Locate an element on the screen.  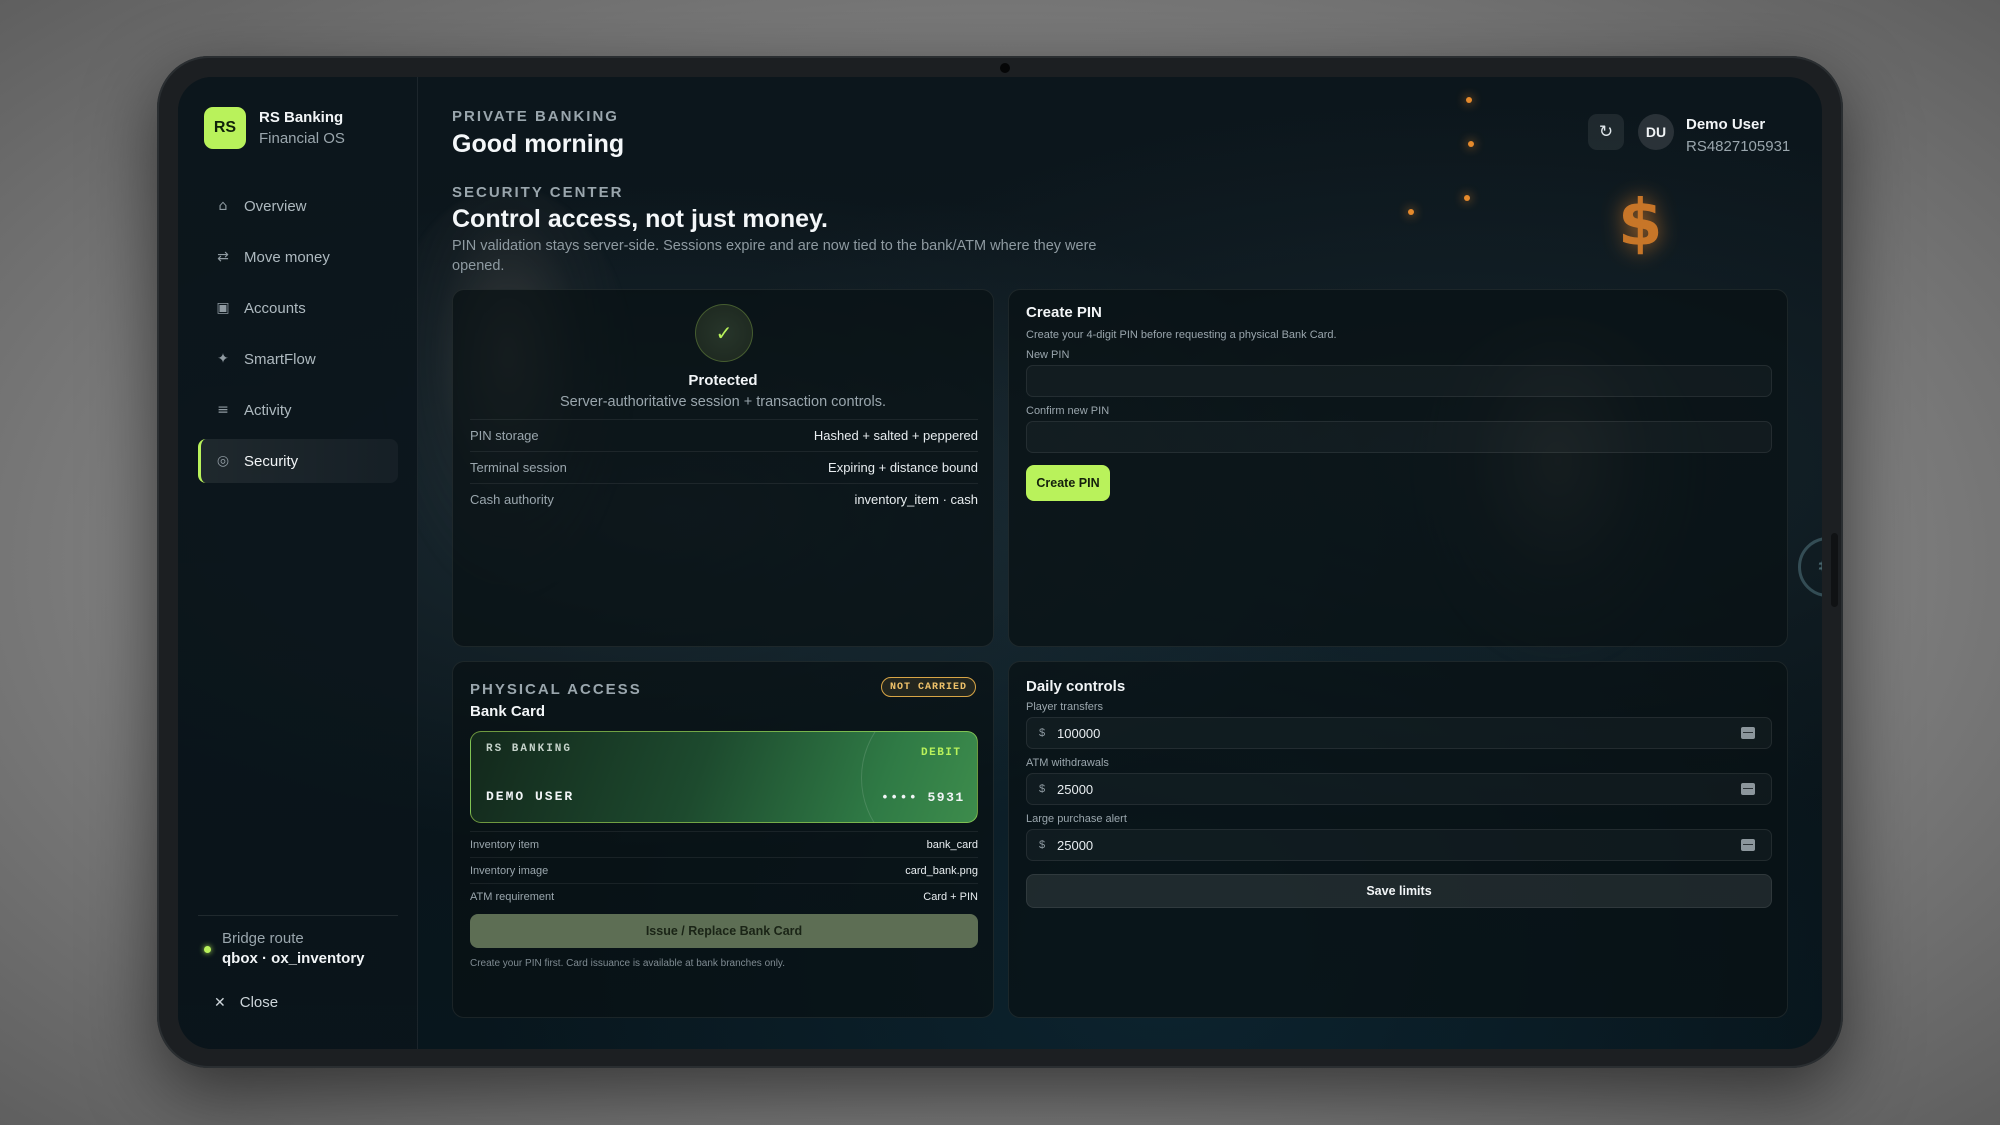
detail-key: ATM requirement is located at coordinates (512, 896).